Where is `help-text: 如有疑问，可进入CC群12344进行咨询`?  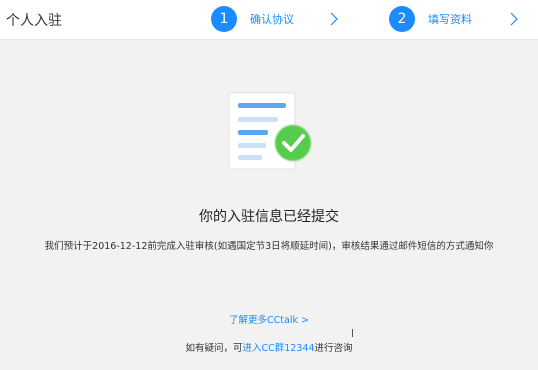
help-text: 如有疑问，可进入CC群12344进行咨询 is located at coordinates (269, 347).